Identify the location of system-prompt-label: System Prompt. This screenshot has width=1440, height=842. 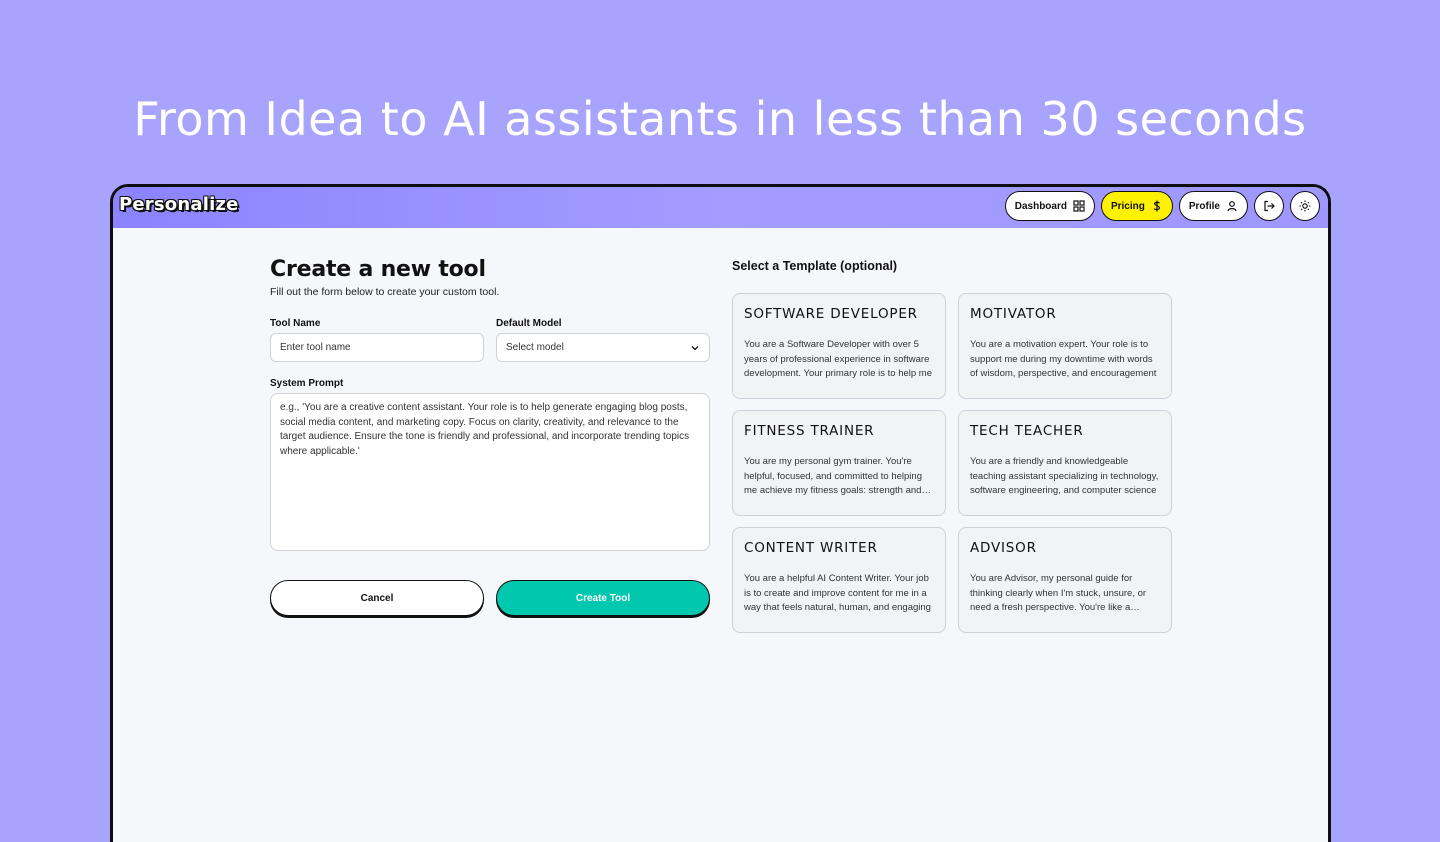
(307, 383).